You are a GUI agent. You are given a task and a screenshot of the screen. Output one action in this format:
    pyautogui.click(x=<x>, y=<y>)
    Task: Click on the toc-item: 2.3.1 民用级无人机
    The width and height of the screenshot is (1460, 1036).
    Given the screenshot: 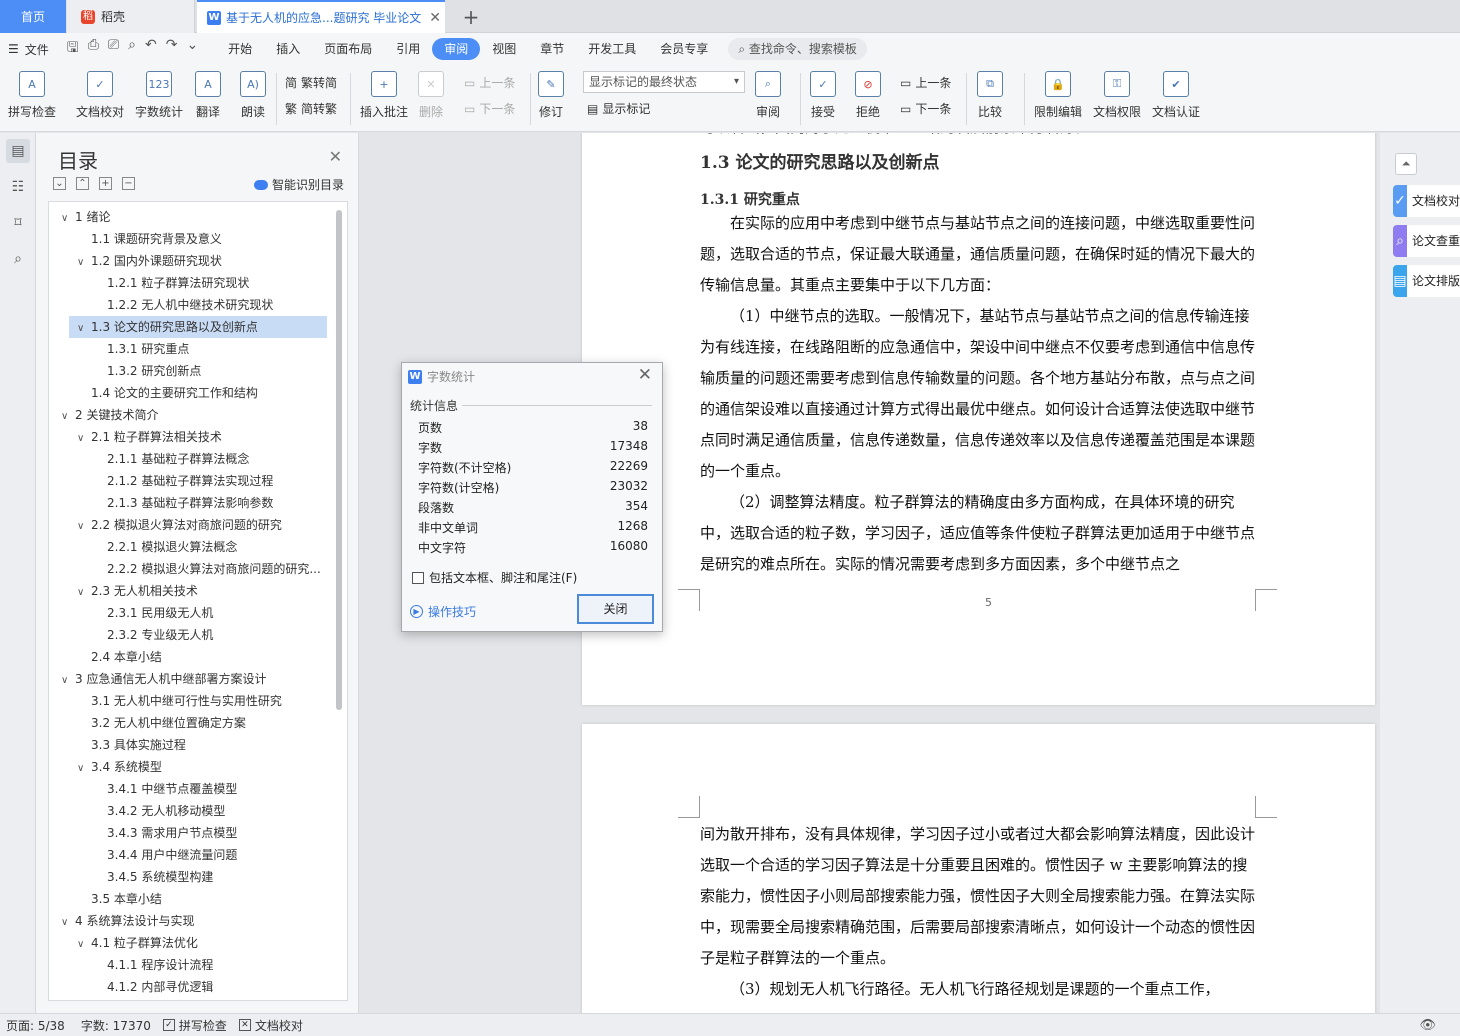 What is the action you would take?
    pyautogui.click(x=189, y=613)
    